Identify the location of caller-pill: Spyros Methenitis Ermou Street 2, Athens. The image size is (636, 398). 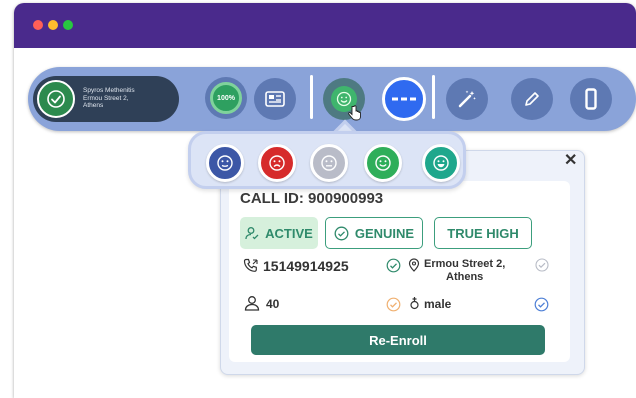
(106, 99).